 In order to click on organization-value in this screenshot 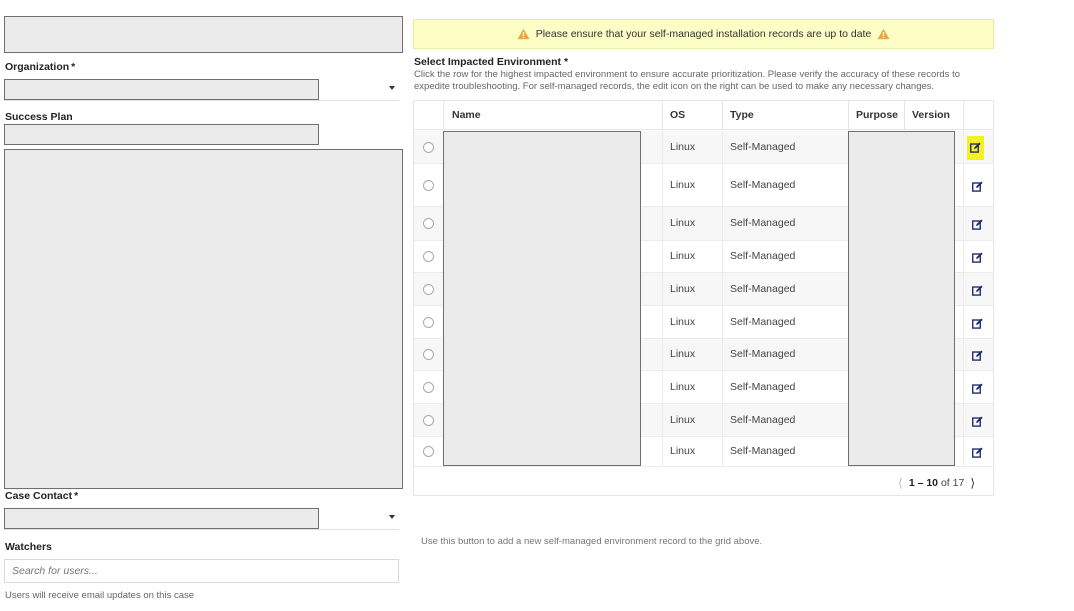, I will do `click(161, 89)`.